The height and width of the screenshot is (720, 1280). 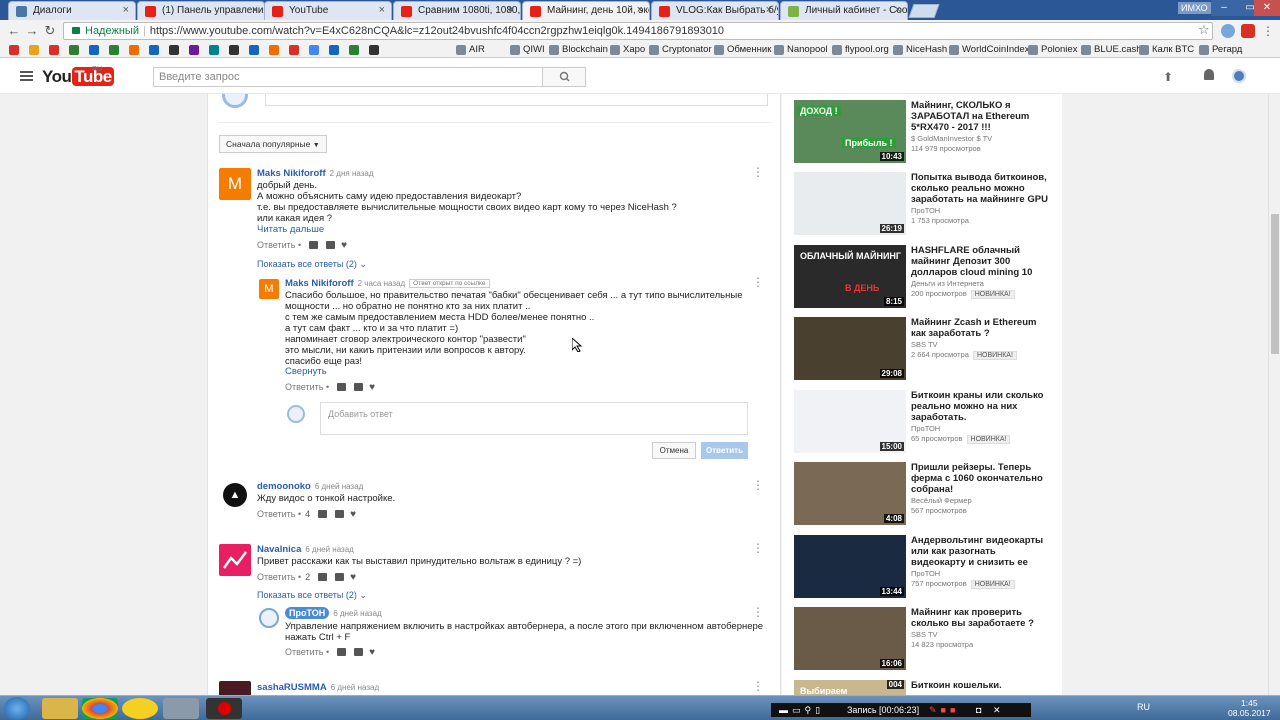 I want to click on search-button, so click(x=564, y=77).